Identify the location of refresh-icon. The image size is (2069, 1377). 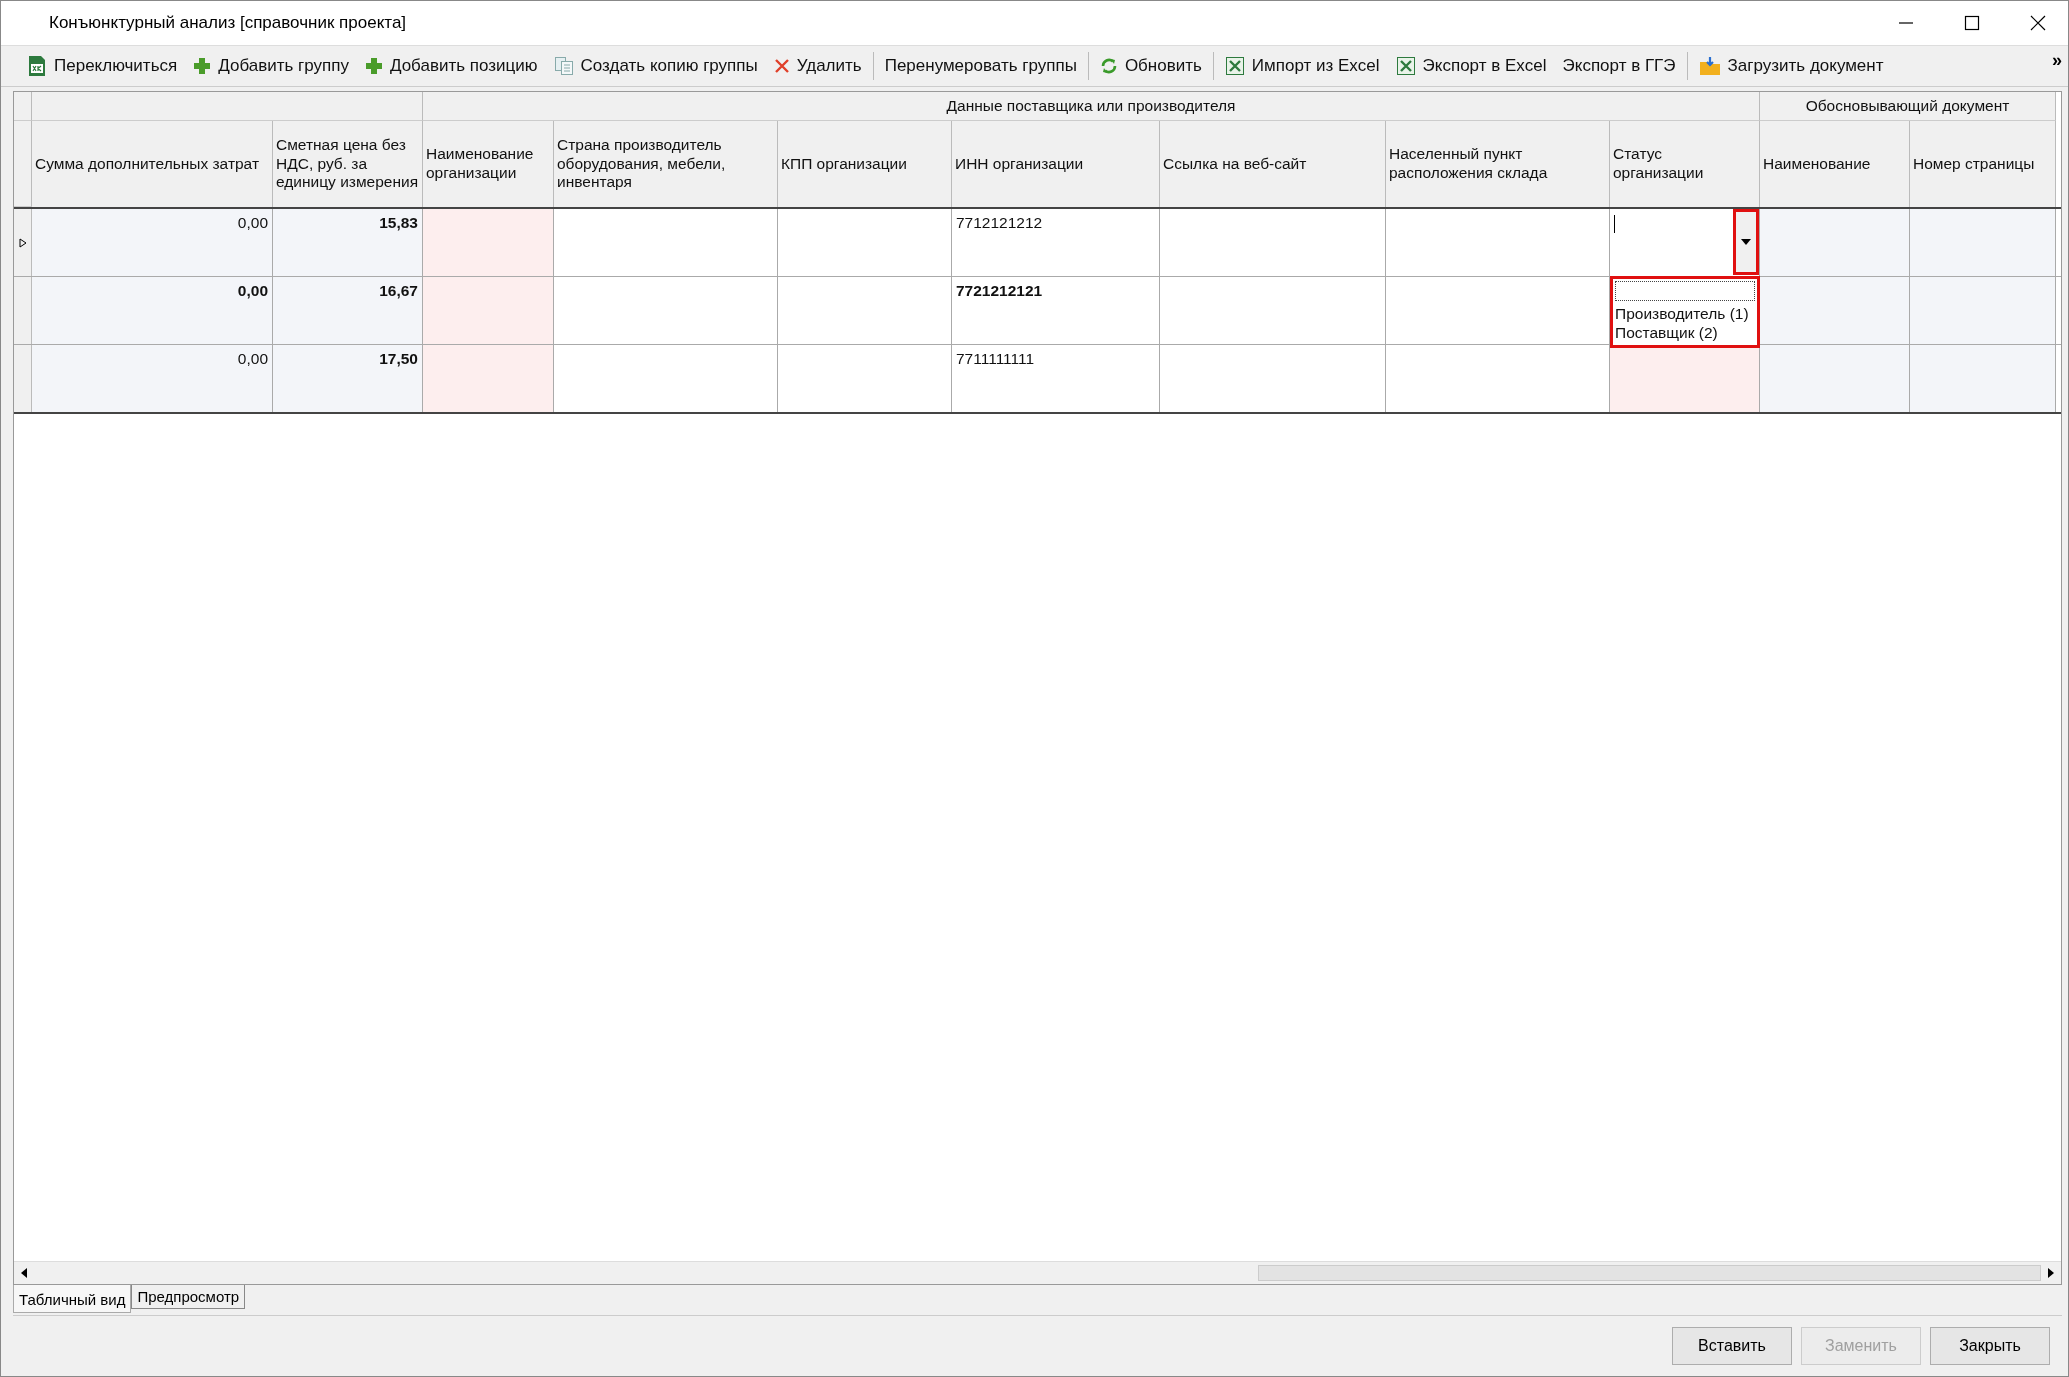
(1108, 66).